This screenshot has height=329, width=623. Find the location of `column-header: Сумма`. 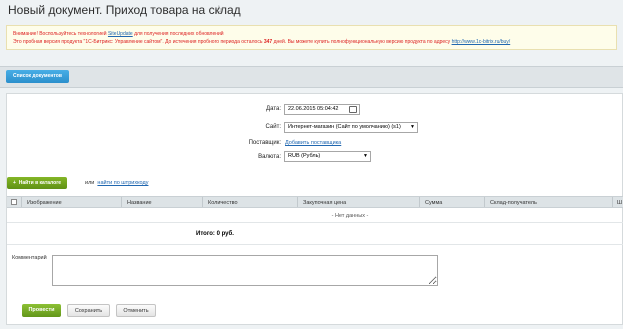

column-header: Сумма is located at coordinates (433, 203).